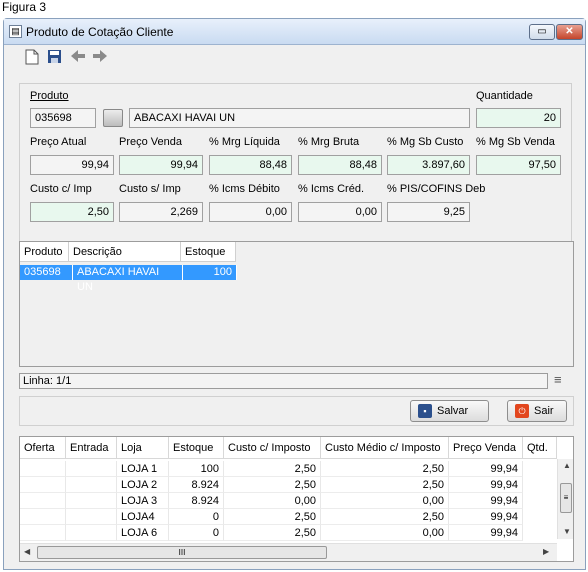 The height and width of the screenshot is (572, 588). Describe the element at coordinates (143, 448) in the screenshot. I see `grid2-header-loja: Loja` at that location.